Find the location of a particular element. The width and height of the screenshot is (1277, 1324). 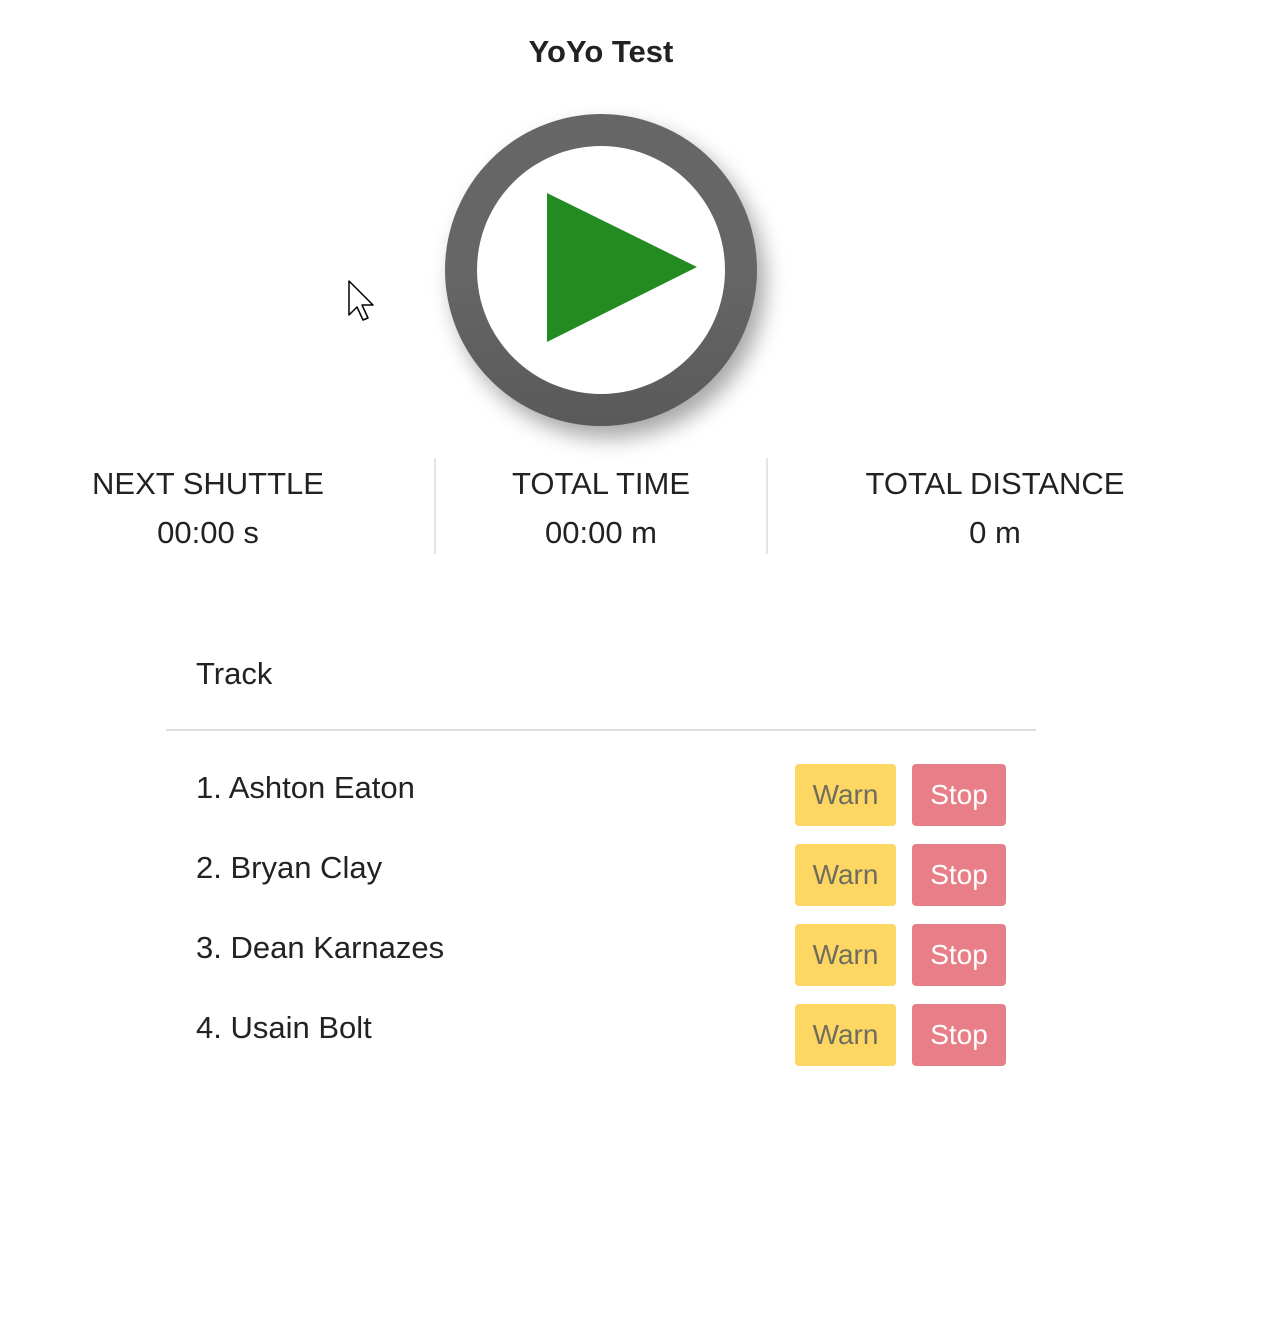

athlete-name: 4. Usain Bolt is located at coordinates (284, 1027).